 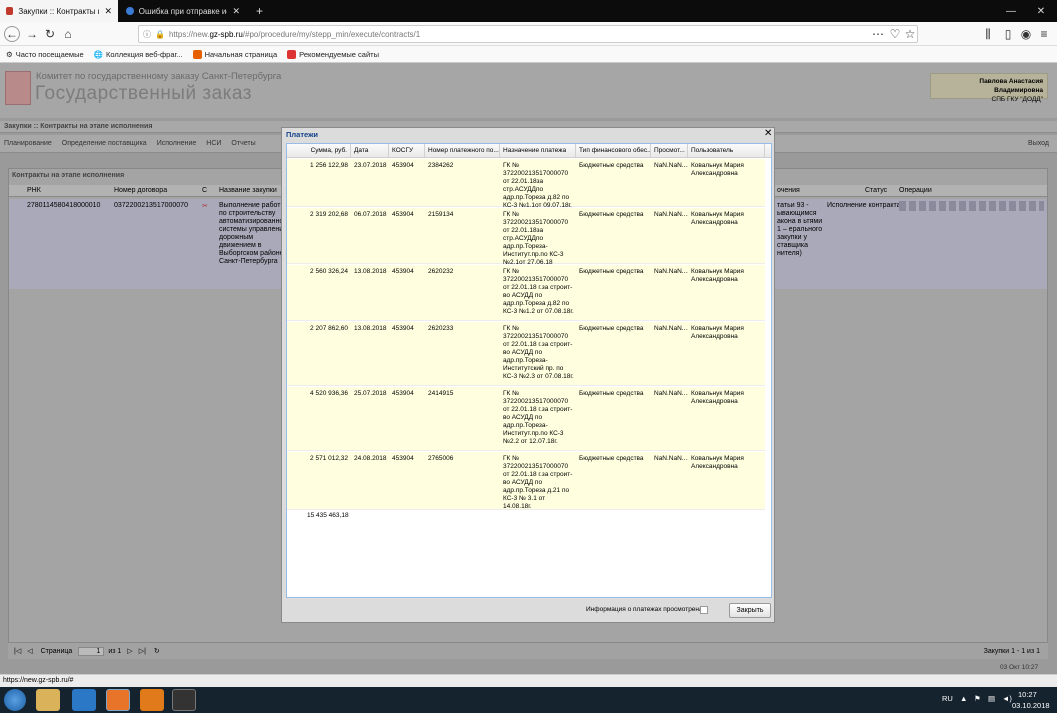 What do you see at coordinates (1026, 34) in the screenshot?
I see `account-icon: ◉` at bounding box center [1026, 34].